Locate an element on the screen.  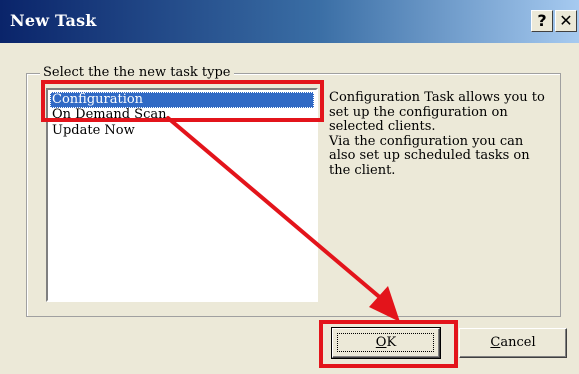
group-legend: Select the the new task type is located at coordinates (137, 72).